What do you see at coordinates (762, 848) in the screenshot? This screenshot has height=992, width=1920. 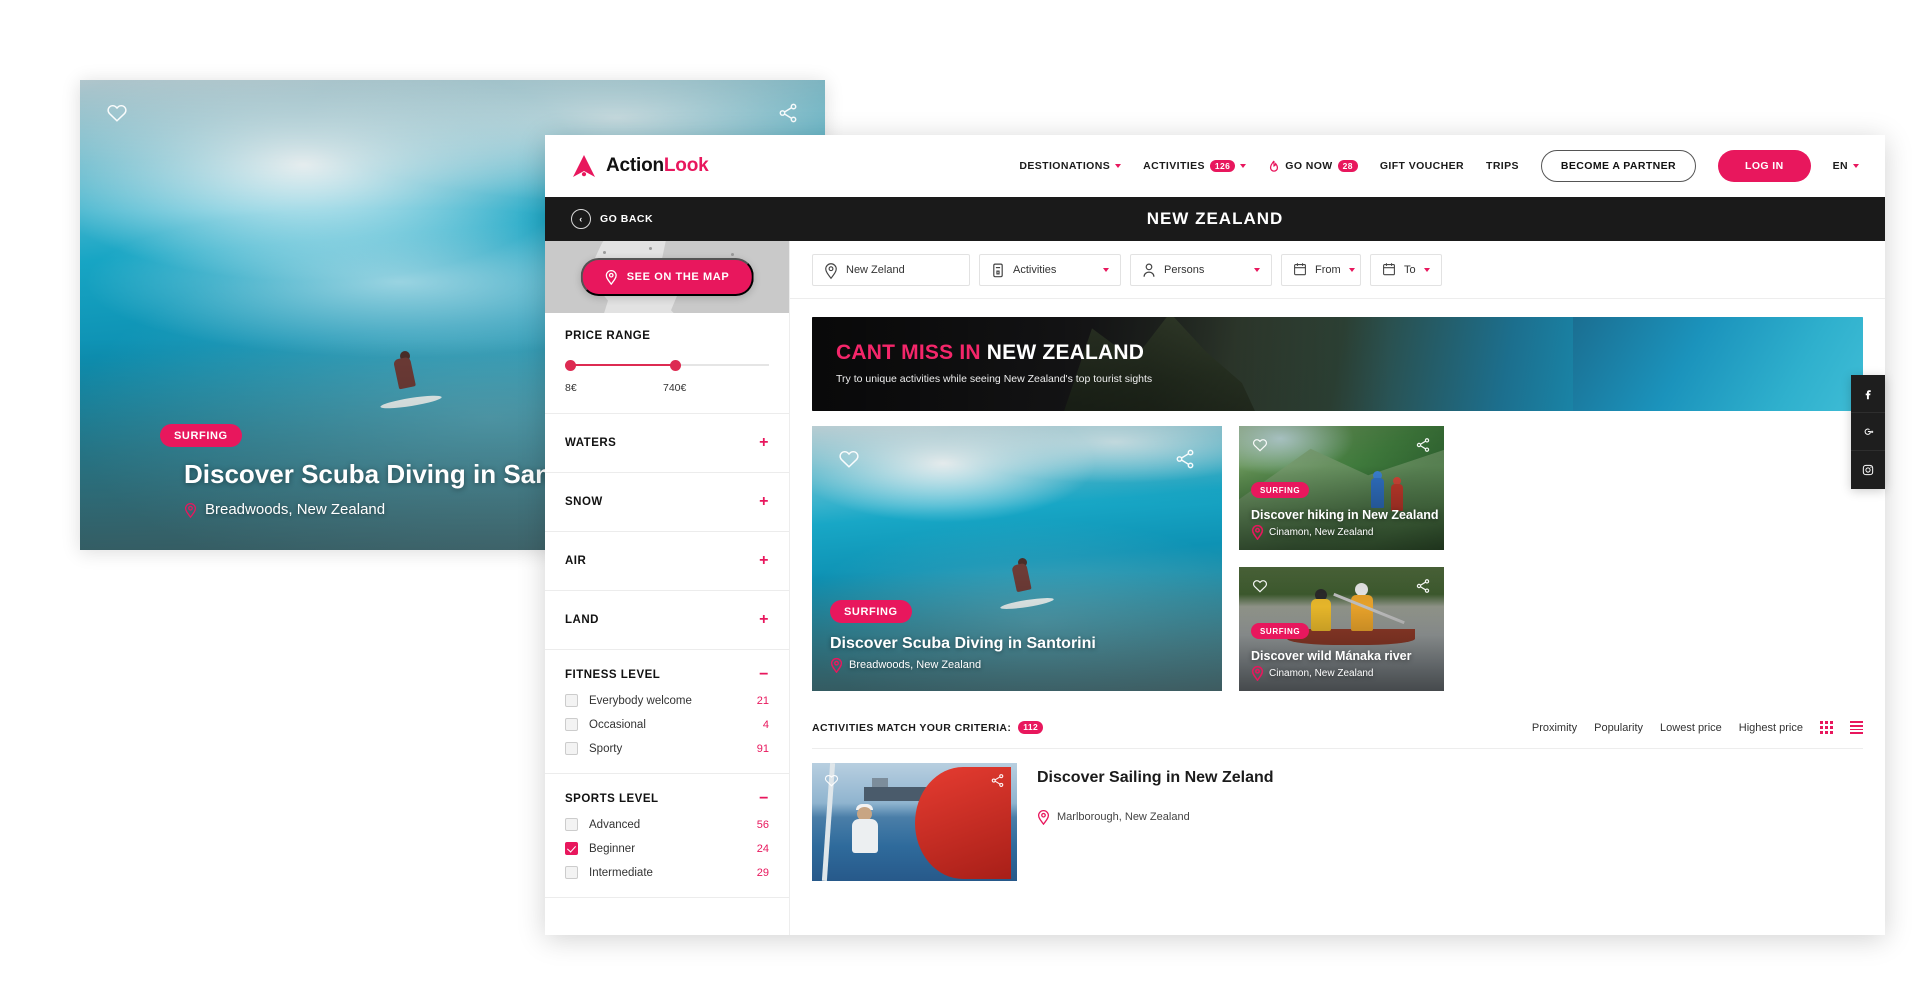 I see `option-count: 24` at bounding box center [762, 848].